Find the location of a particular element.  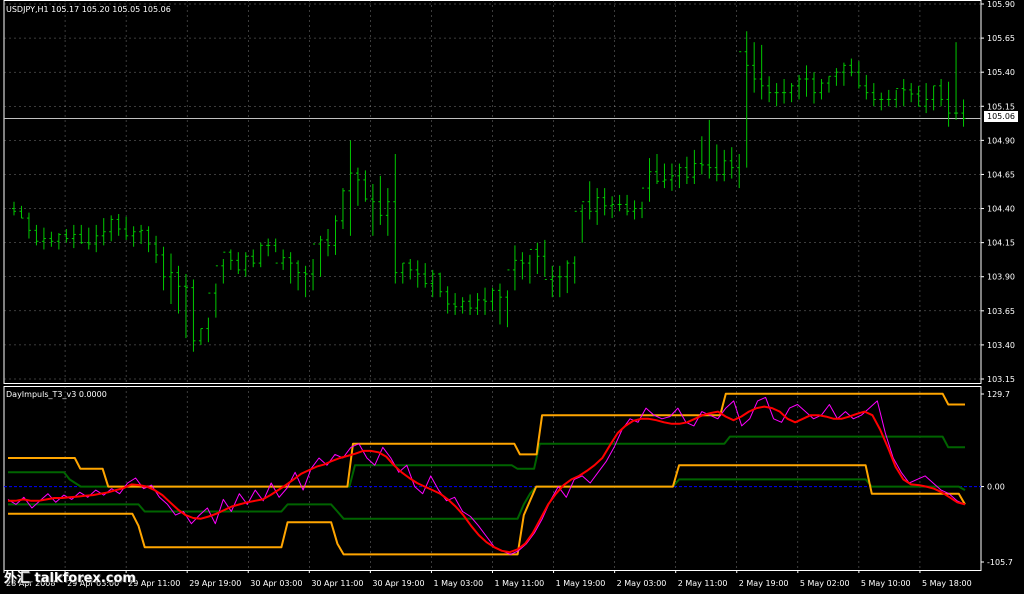

price-axis-label: 103.40 is located at coordinates (1001, 345).